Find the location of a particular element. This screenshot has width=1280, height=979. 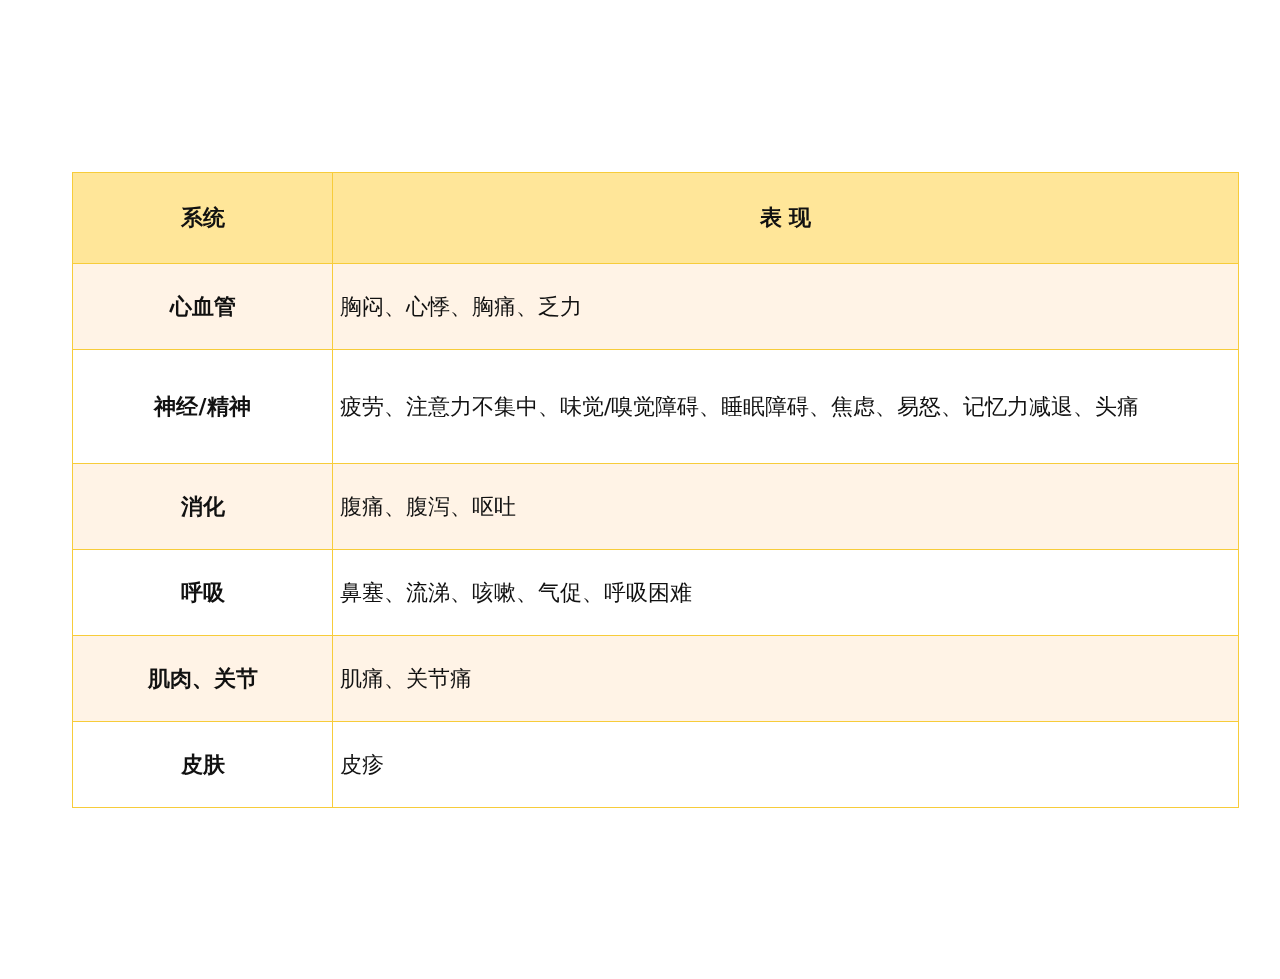

table-cell: 鼻塞、流涕、咳嗽、气促、呼吸困难 is located at coordinates (785, 592).